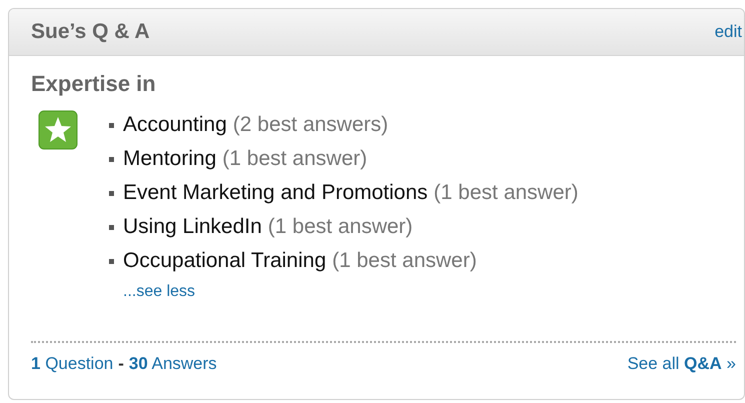 This screenshot has height=403, width=745. What do you see at coordinates (94, 84) in the screenshot?
I see `section-title: Expertise in` at bounding box center [94, 84].